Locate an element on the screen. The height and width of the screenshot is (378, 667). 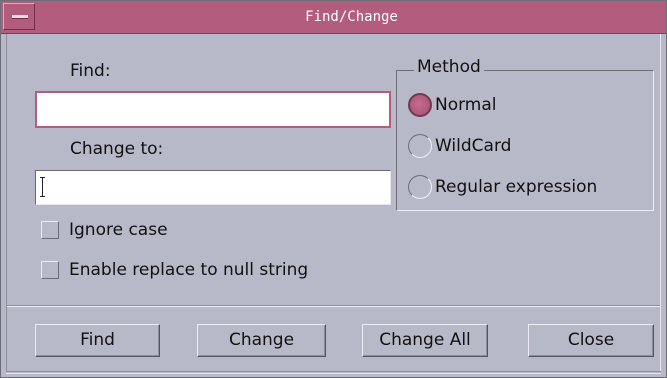
change-to-label: Change to: is located at coordinates (117, 149).